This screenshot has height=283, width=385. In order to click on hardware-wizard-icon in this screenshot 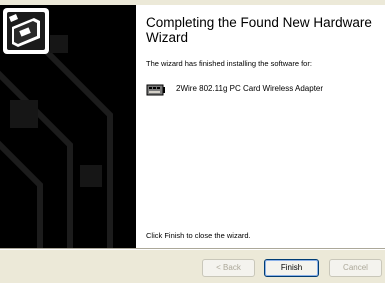, I will do `click(26, 31)`.